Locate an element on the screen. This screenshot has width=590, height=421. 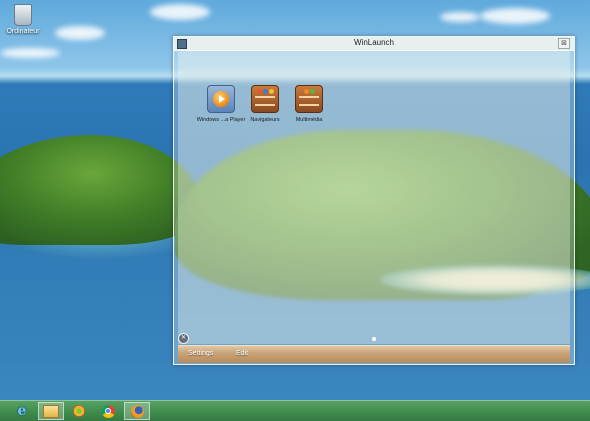
ie-icon: e is located at coordinates (22, 411).